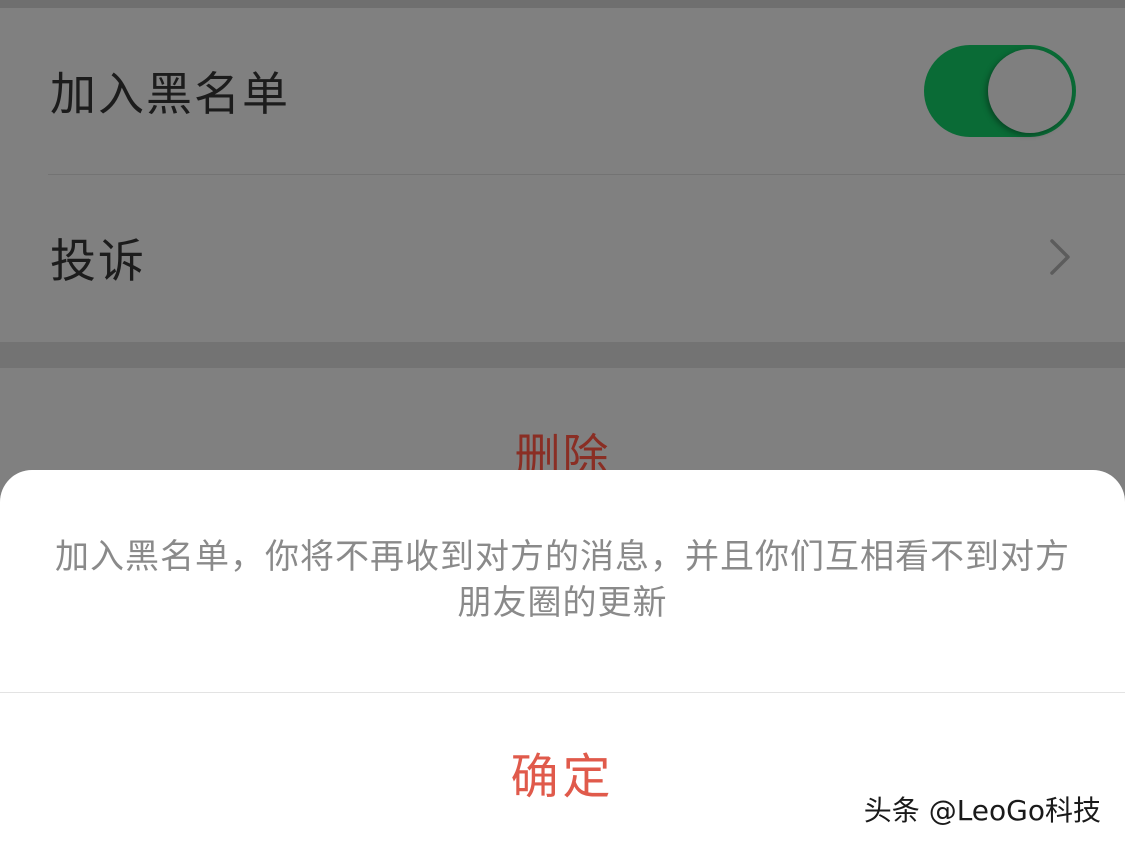 This screenshot has width=1125, height=851. Describe the element at coordinates (1030, 91) in the screenshot. I see `toggle-knob` at that location.